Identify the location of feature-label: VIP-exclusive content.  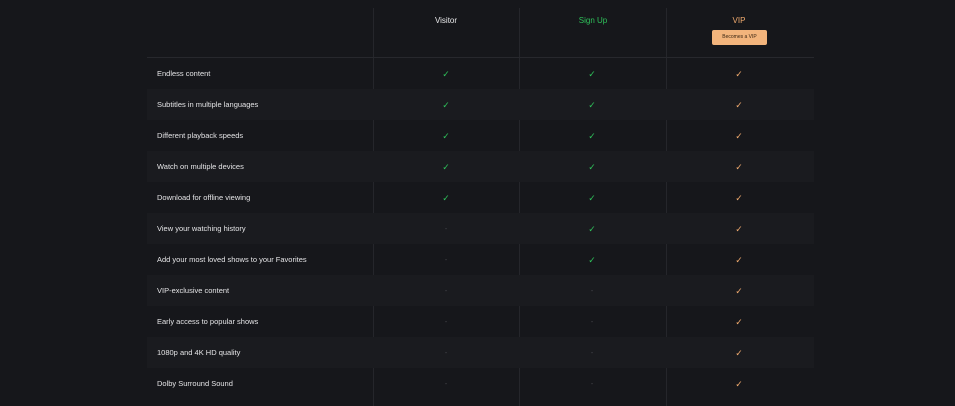
(193, 290).